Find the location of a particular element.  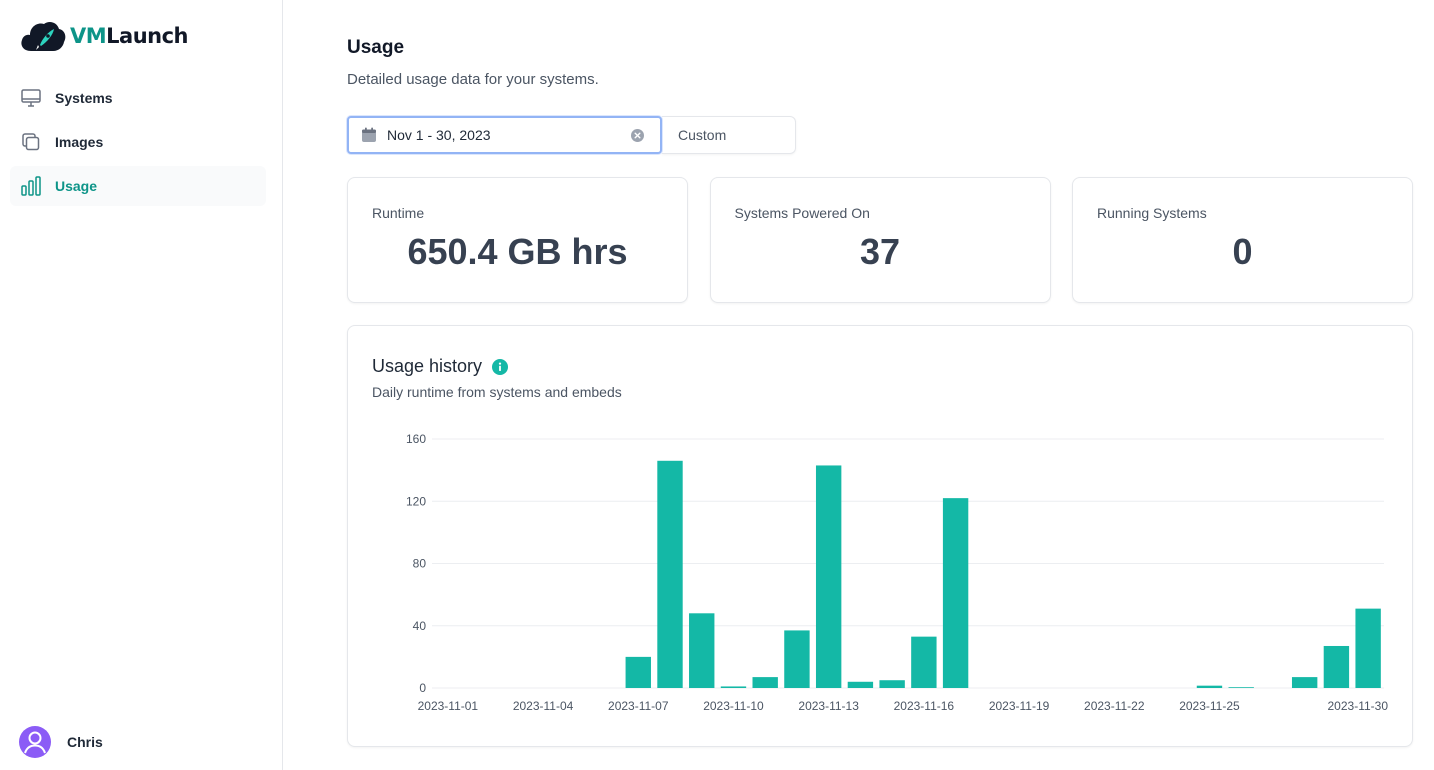

stat-value: 650.4 GB hrs is located at coordinates (517, 251).